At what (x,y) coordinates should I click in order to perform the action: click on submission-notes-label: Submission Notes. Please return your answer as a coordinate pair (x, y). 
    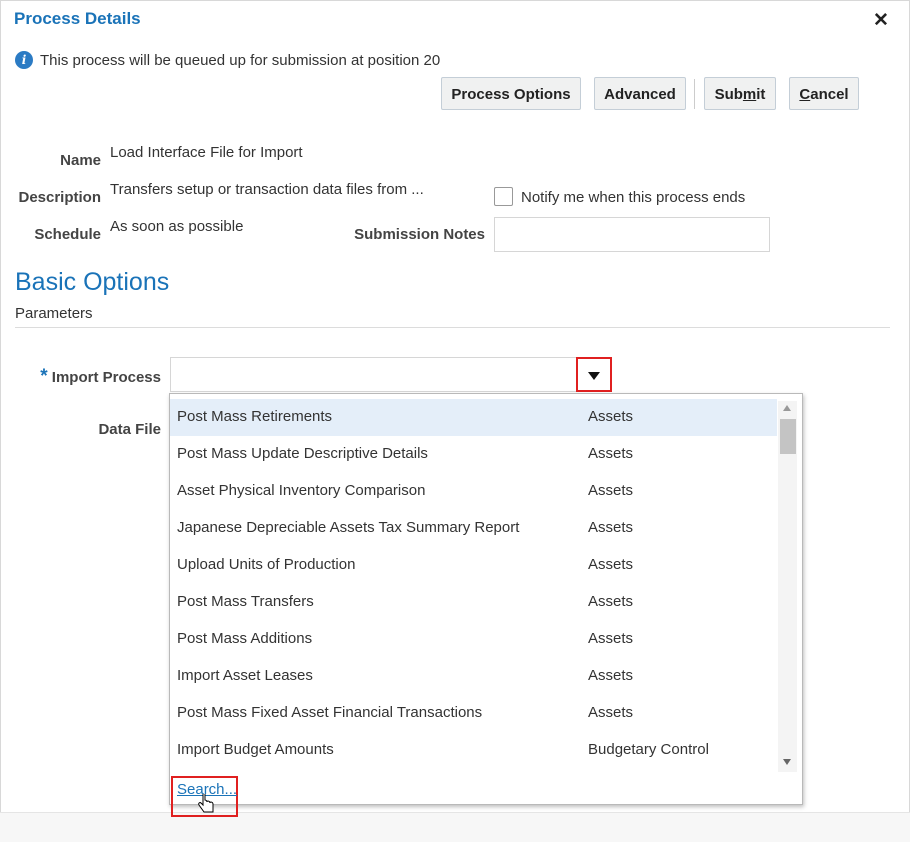
    Looking at the image, I should click on (419, 234).